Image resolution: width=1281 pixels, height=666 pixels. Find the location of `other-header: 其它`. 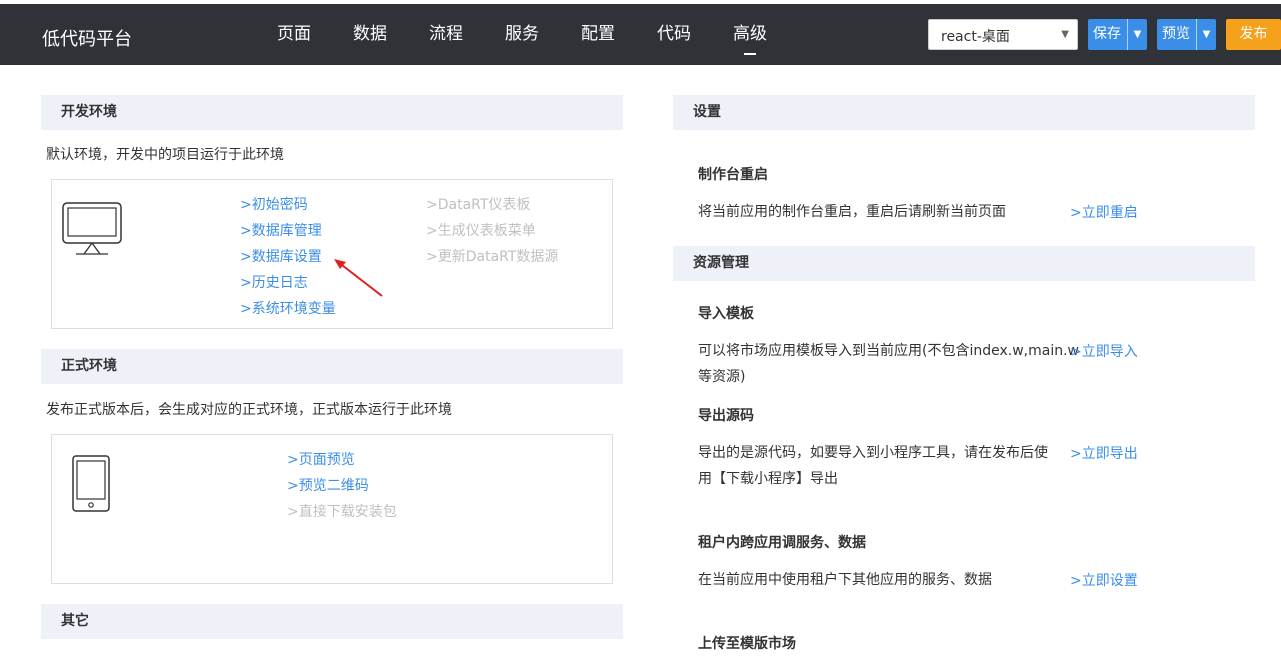

other-header: 其它 is located at coordinates (332, 621).